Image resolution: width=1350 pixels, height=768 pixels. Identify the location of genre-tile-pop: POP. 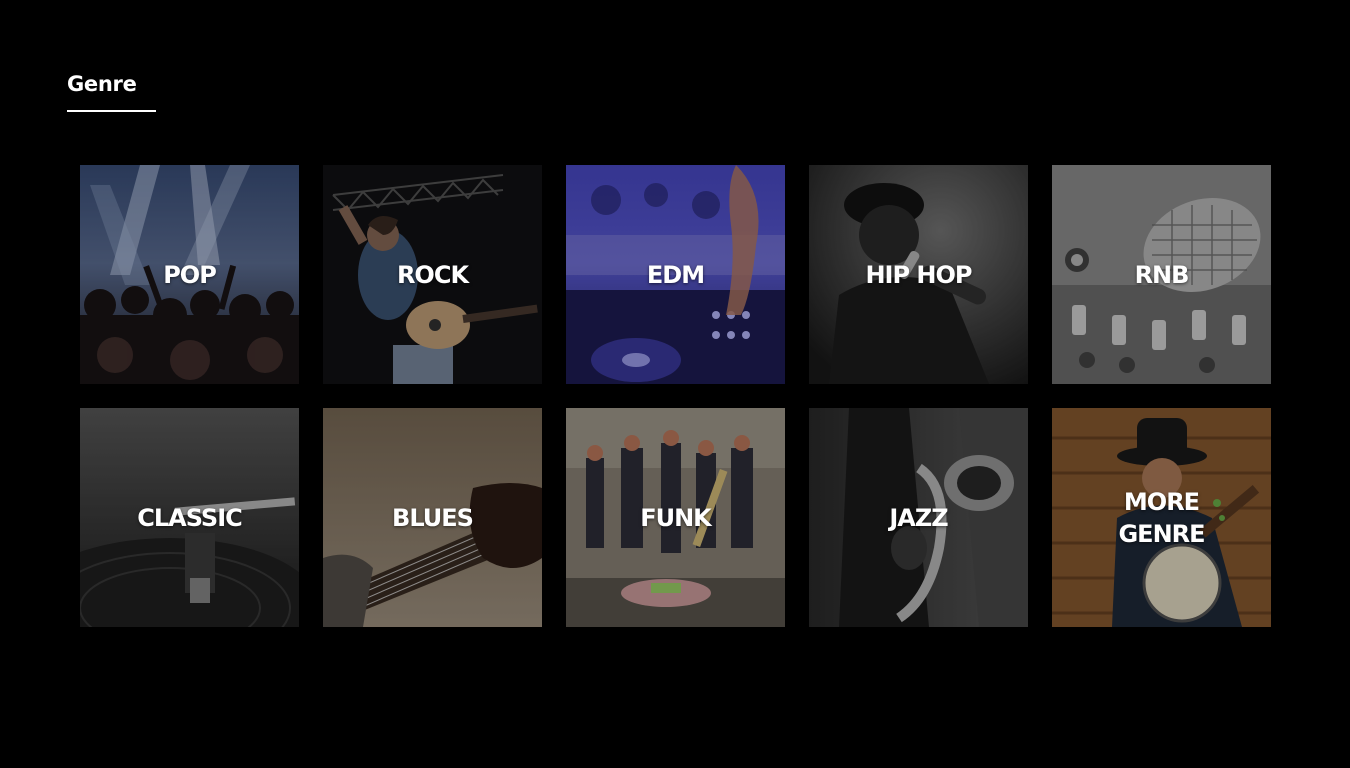
(189, 274).